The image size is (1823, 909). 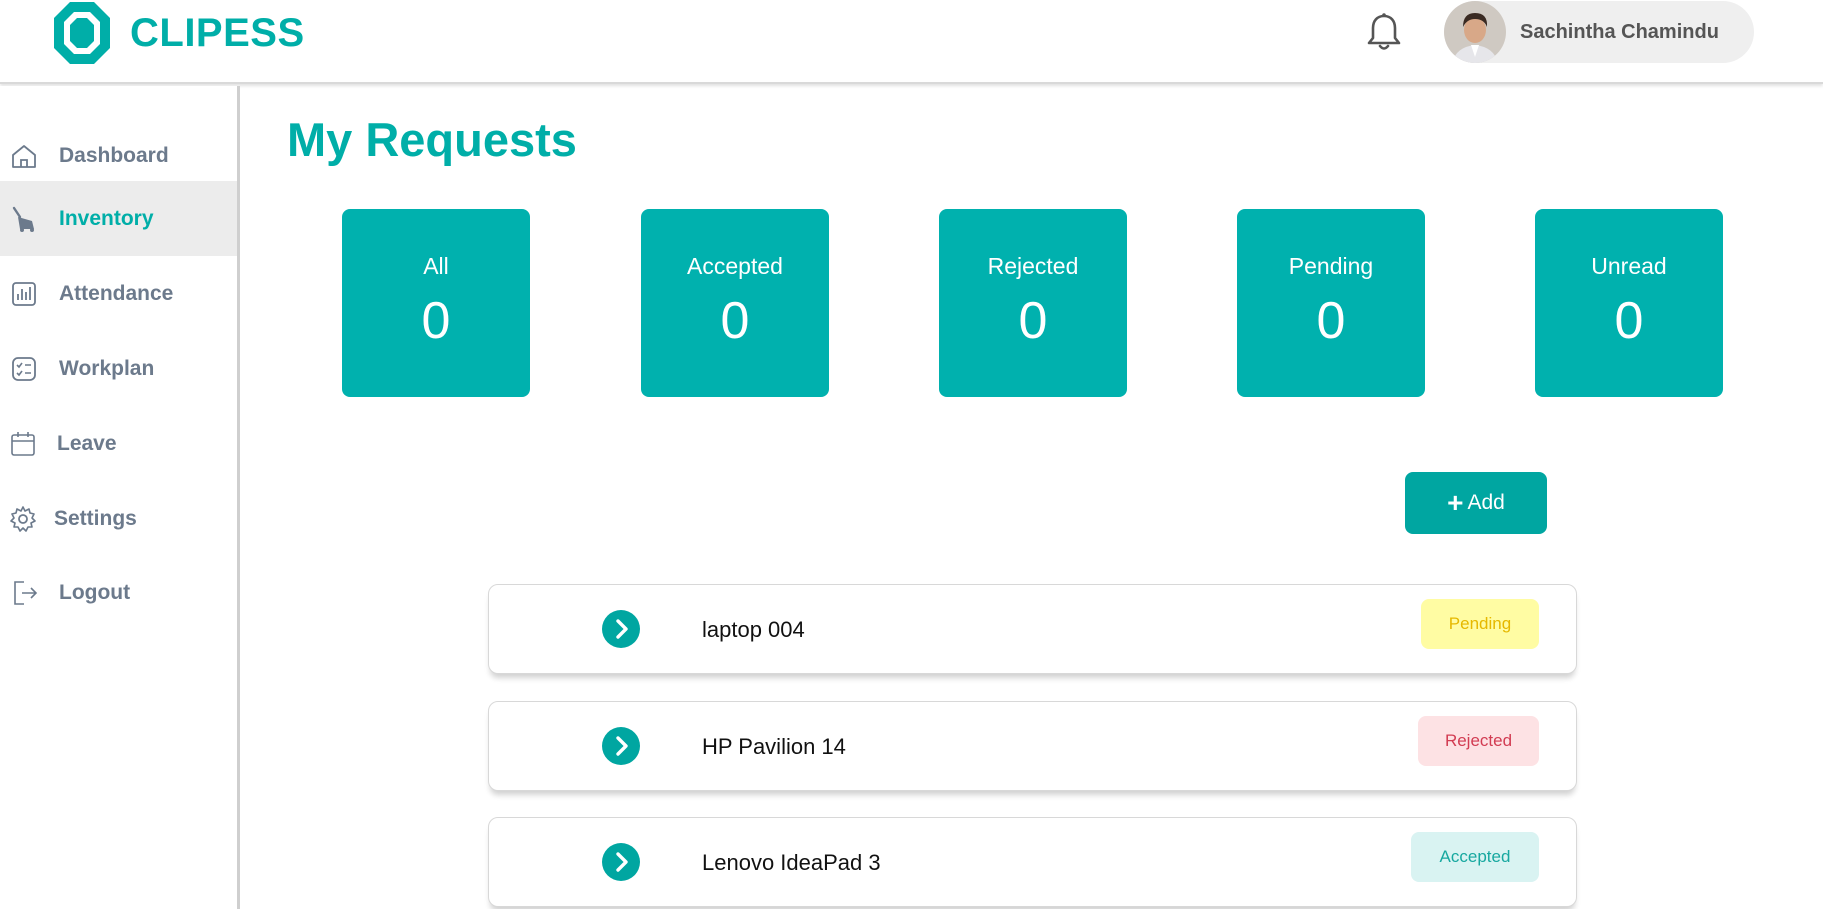 What do you see at coordinates (95, 592) in the screenshot?
I see `sidebar-item-label: Logout` at bounding box center [95, 592].